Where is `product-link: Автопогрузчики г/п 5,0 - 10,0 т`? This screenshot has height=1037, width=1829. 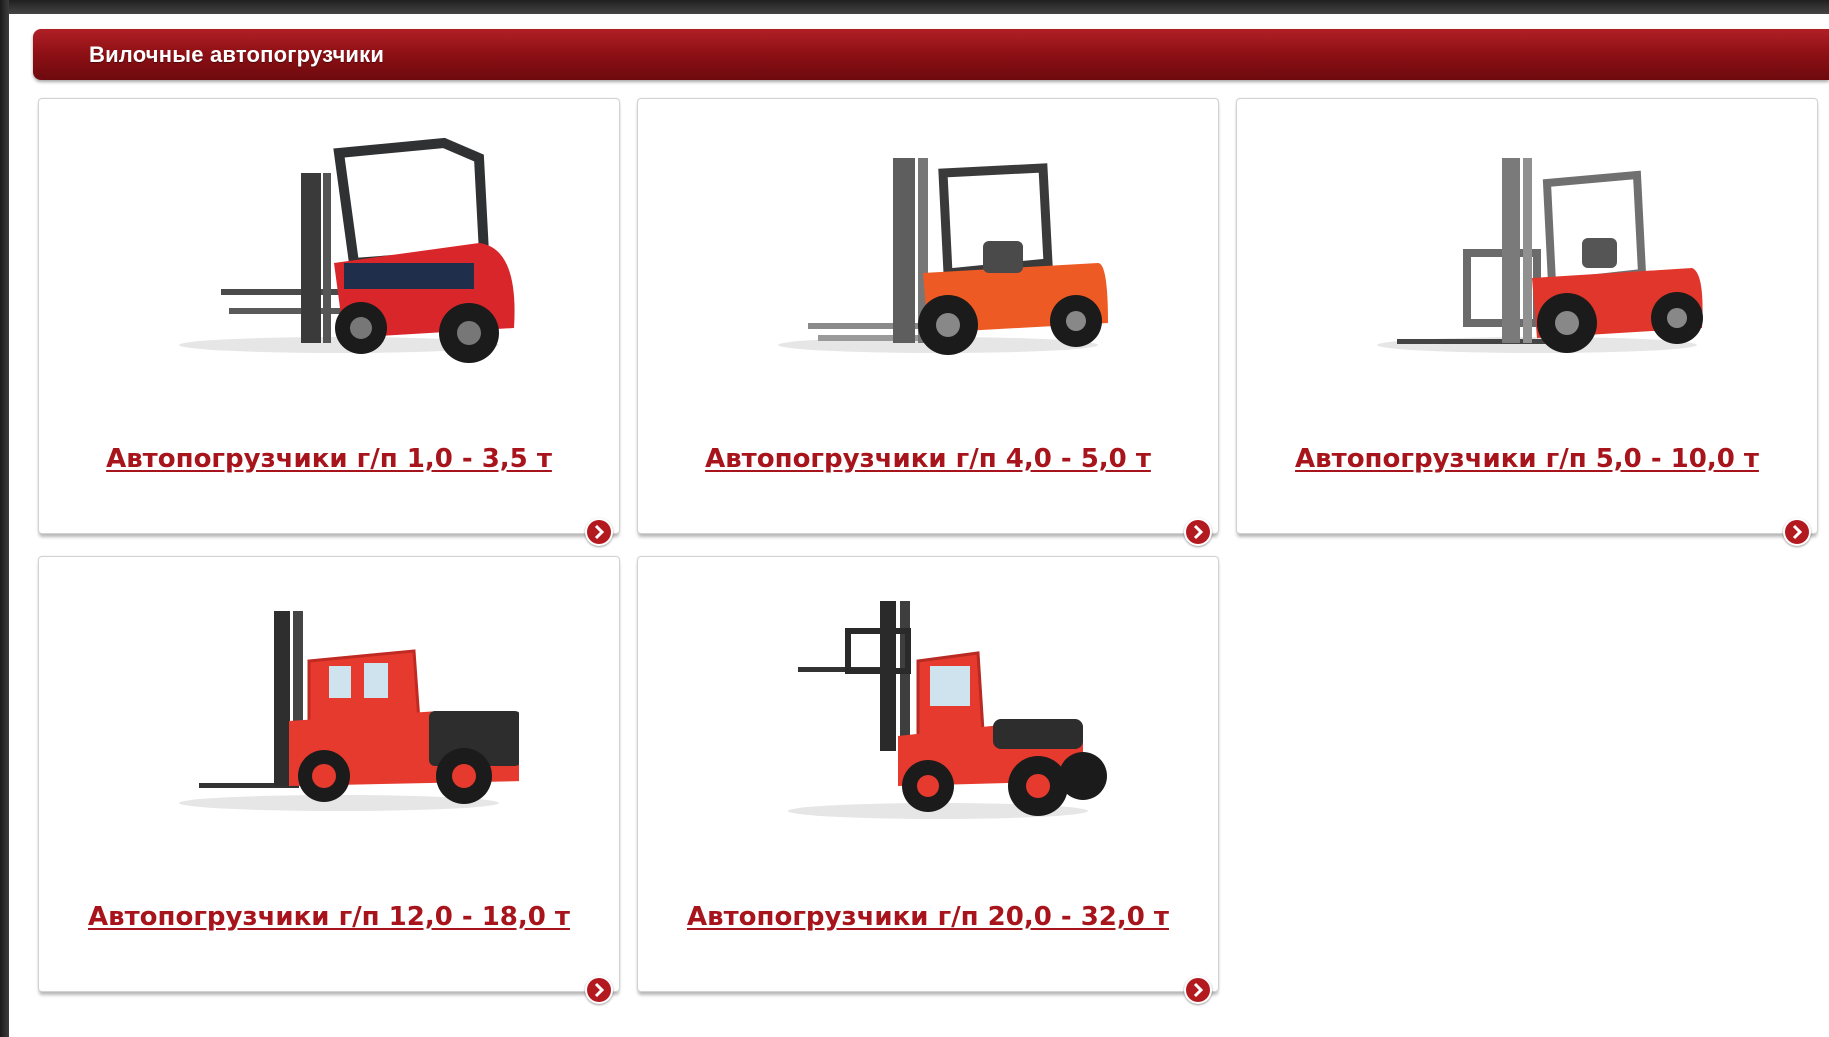
product-link: Автопогрузчики г/п 5,0 - 10,0 т is located at coordinates (1527, 459).